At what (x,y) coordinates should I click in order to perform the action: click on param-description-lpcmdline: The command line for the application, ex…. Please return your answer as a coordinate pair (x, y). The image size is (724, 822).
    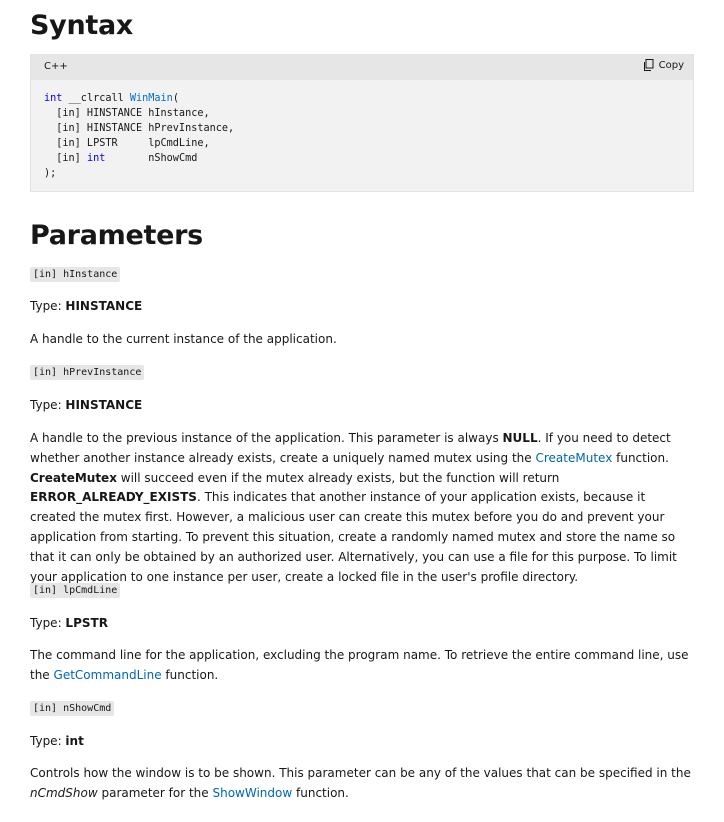
    Looking at the image, I should click on (362, 666).